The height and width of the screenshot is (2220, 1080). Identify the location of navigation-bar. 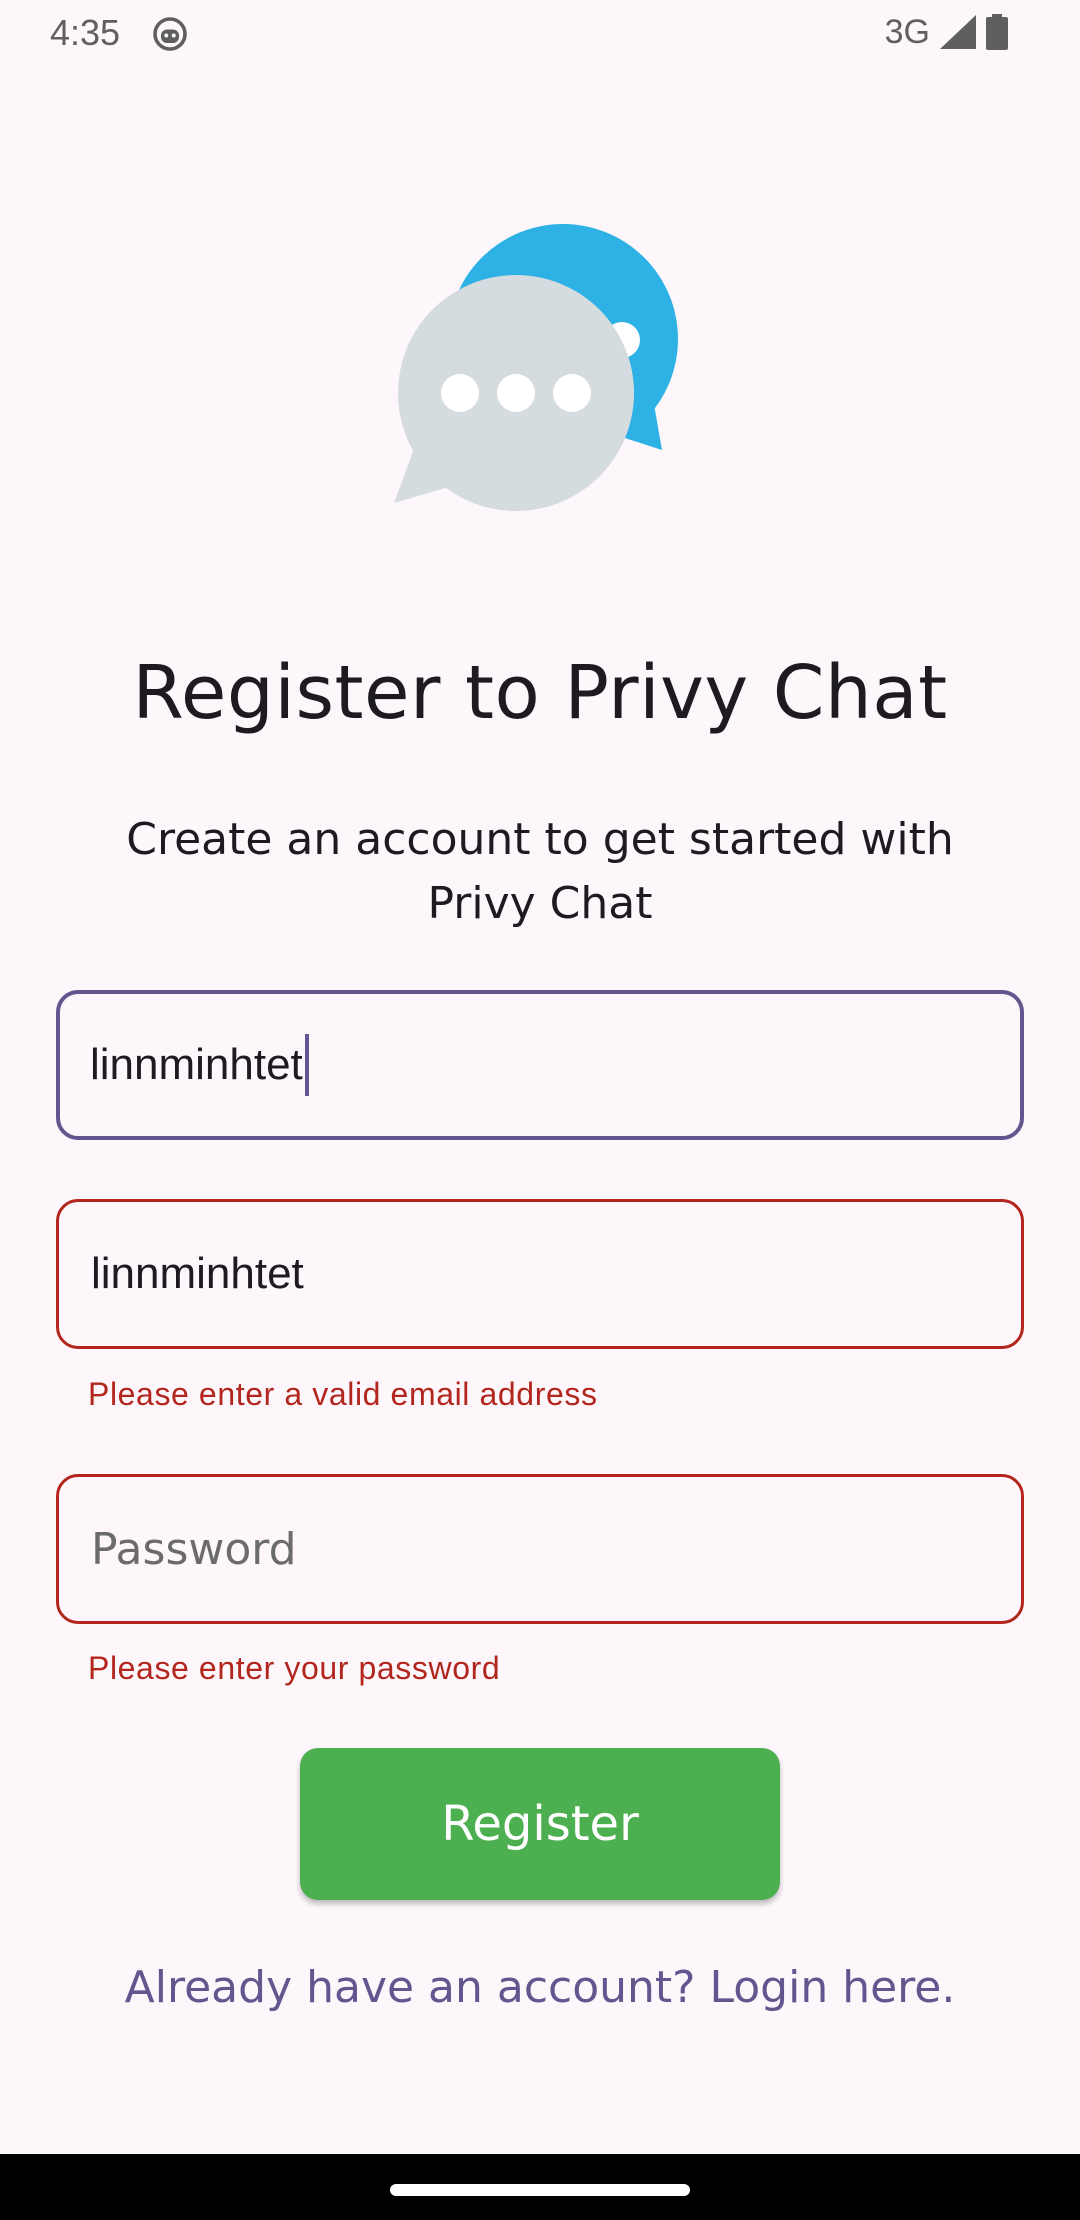
(540, 2187).